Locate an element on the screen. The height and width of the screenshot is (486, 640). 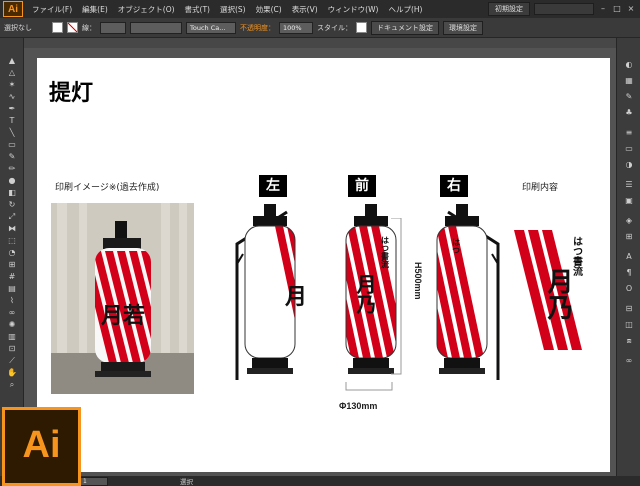
brushes-panel-icon: ✎ is located at coordinates (629, 97).